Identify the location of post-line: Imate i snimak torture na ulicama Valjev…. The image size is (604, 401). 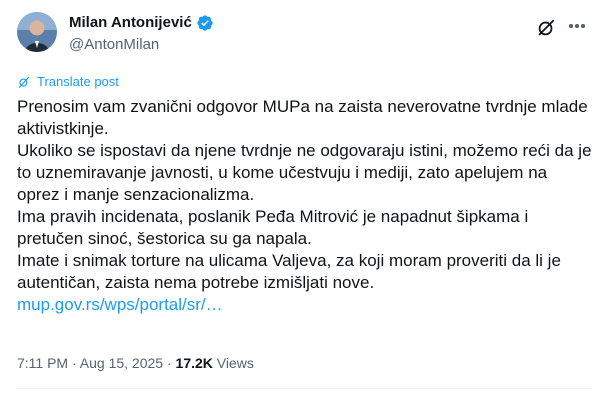
(289, 271).